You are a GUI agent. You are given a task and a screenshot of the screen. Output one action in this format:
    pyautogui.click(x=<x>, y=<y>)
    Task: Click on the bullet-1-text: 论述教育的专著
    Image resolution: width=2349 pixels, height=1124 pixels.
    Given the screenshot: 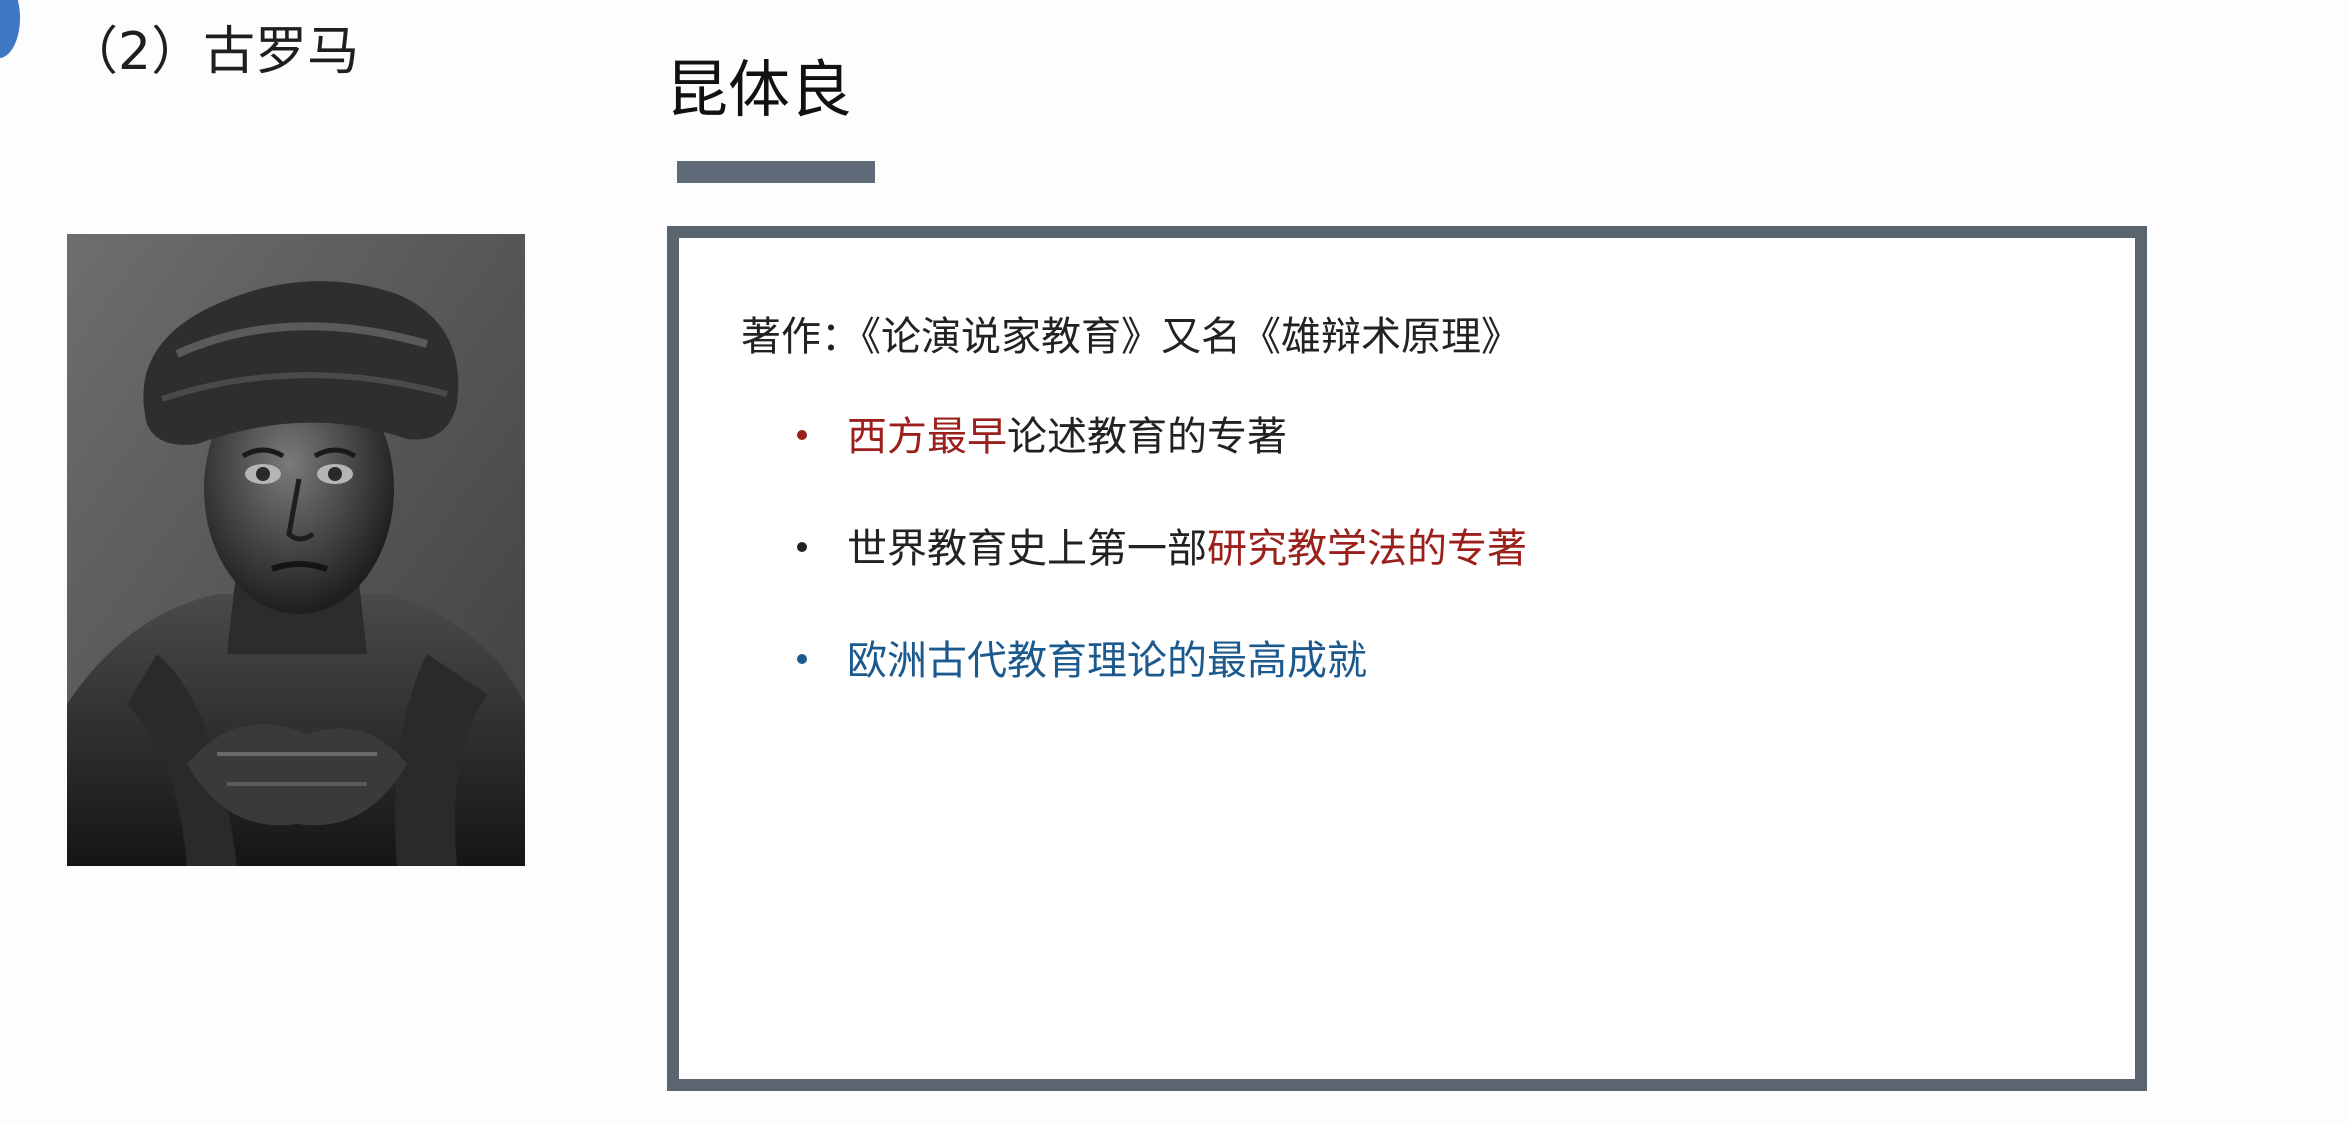 What is the action you would take?
    pyautogui.click(x=1147, y=437)
    